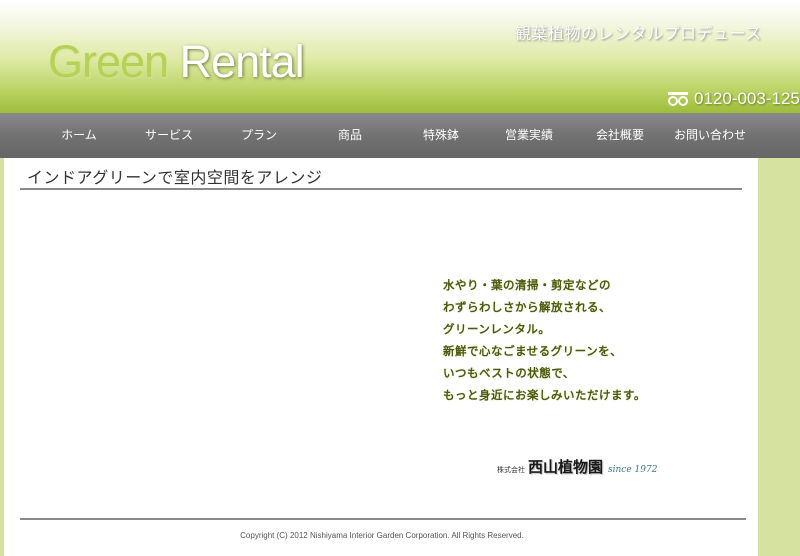 The width and height of the screenshot is (800, 556). What do you see at coordinates (533, 351) in the screenshot?
I see `message-line: 新鮮で心なごませるグリーンを、` at bounding box center [533, 351].